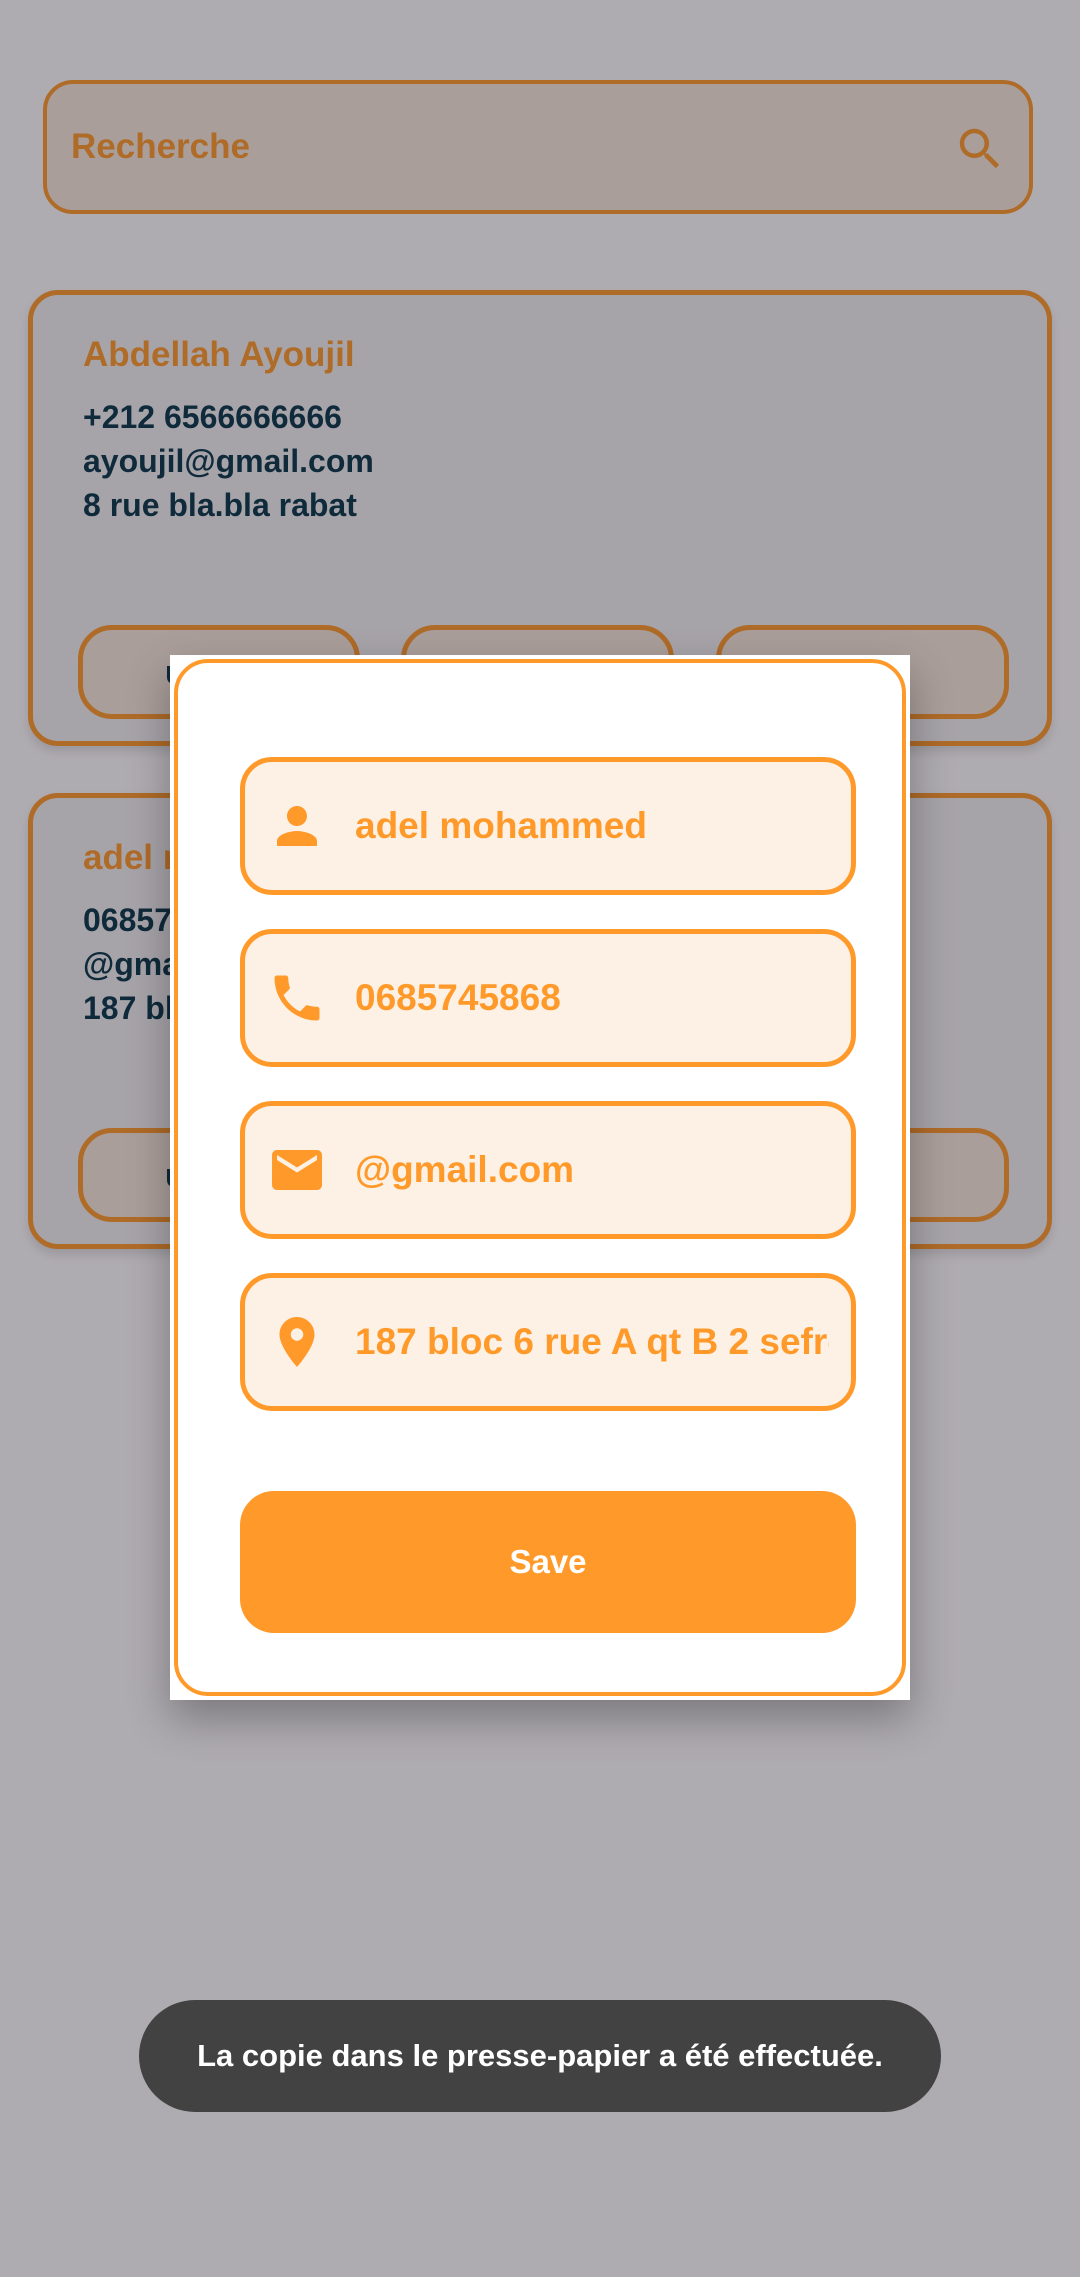 This screenshot has width=1080, height=2277. Describe the element at coordinates (297, 1342) in the screenshot. I see `location-pin-icon` at that location.